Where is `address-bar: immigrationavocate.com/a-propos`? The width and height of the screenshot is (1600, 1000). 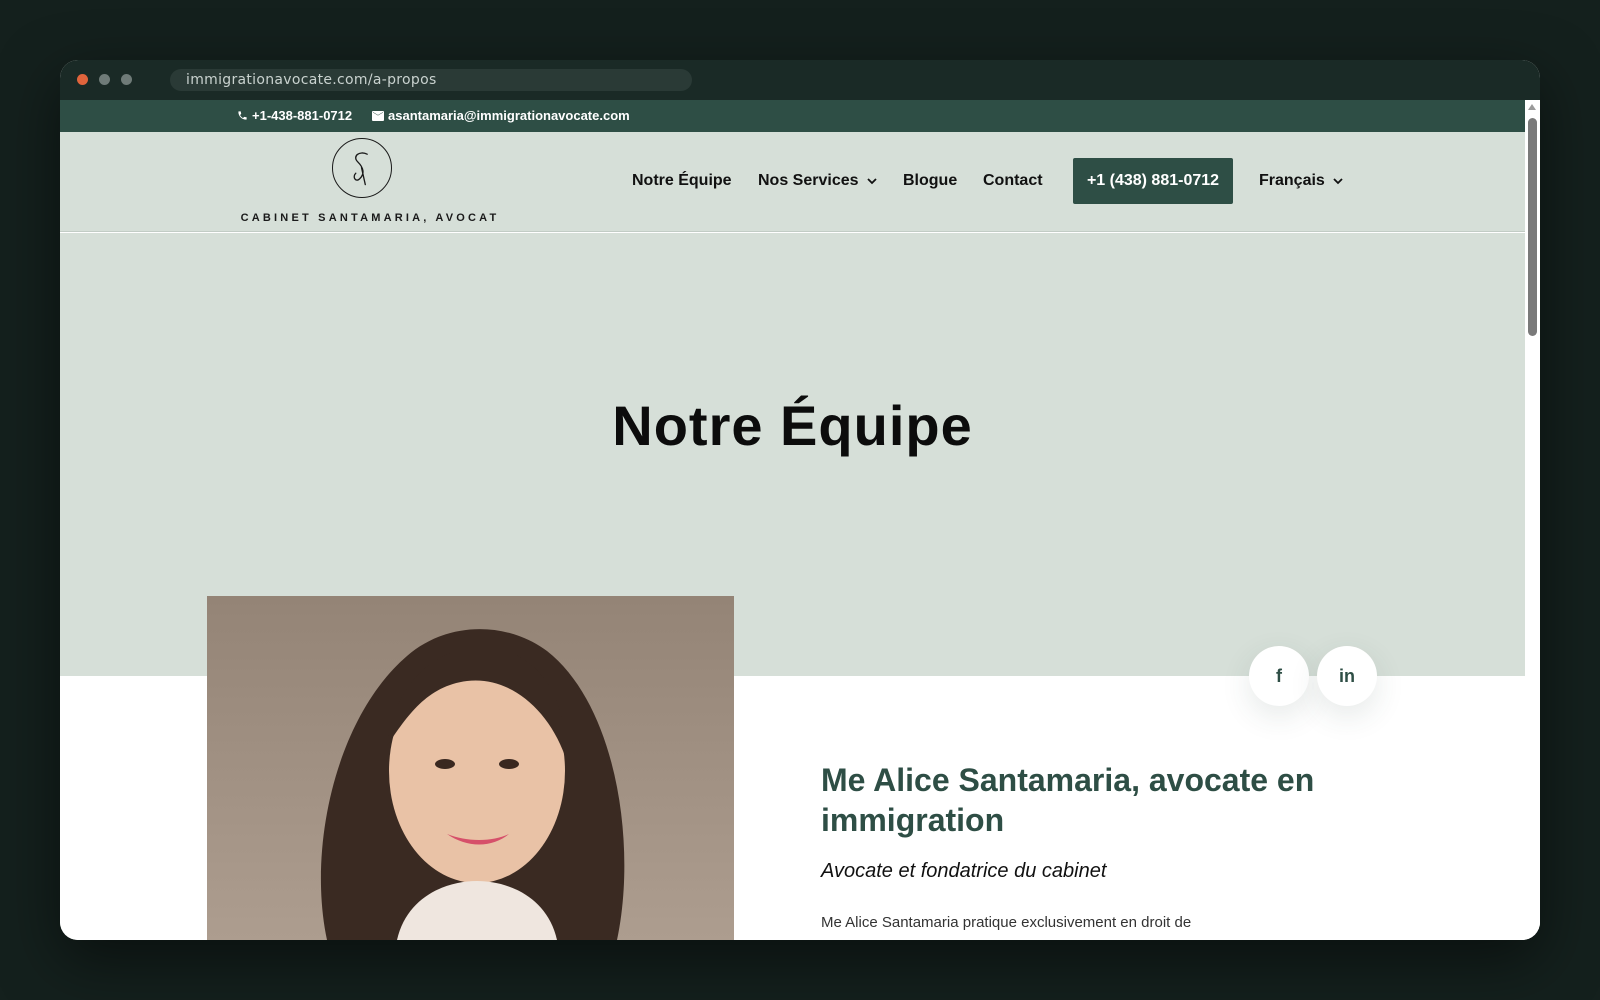 address-bar: immigrationavocate.com/a-propos is located at coordinates (431, 80).